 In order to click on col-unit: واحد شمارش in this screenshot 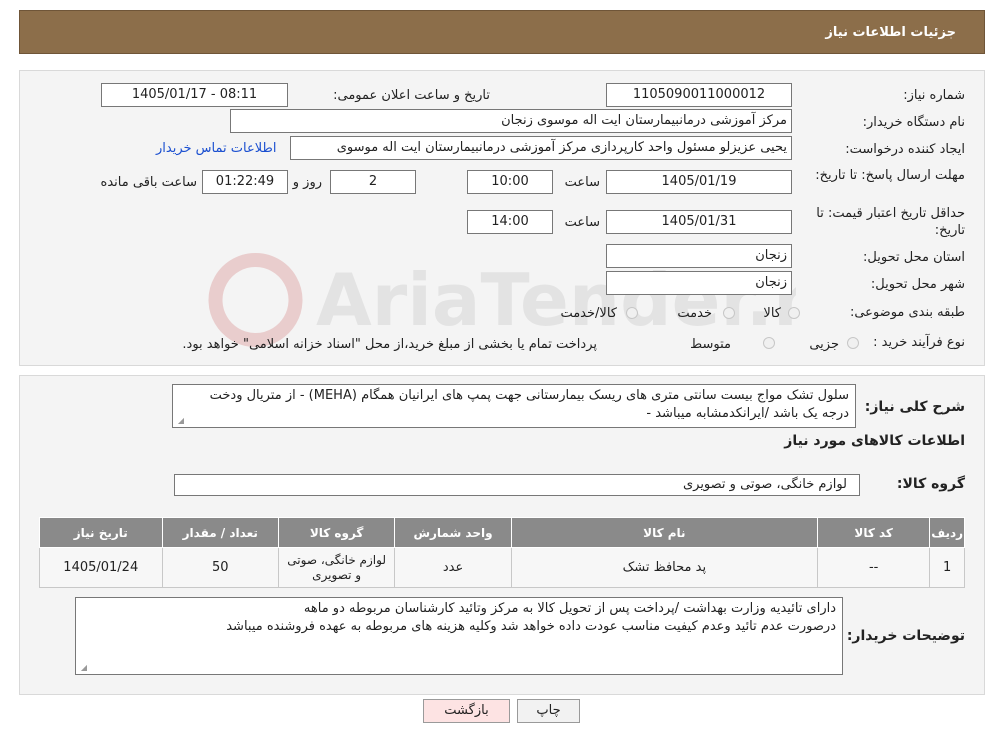, I will do `click(453, 532)`.